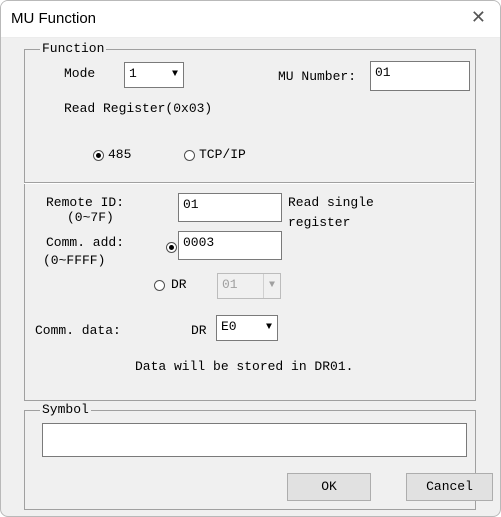 The width and height of the screenshot is (501, 517). I want to click on mu-number-input: 01, so click(420, 76).